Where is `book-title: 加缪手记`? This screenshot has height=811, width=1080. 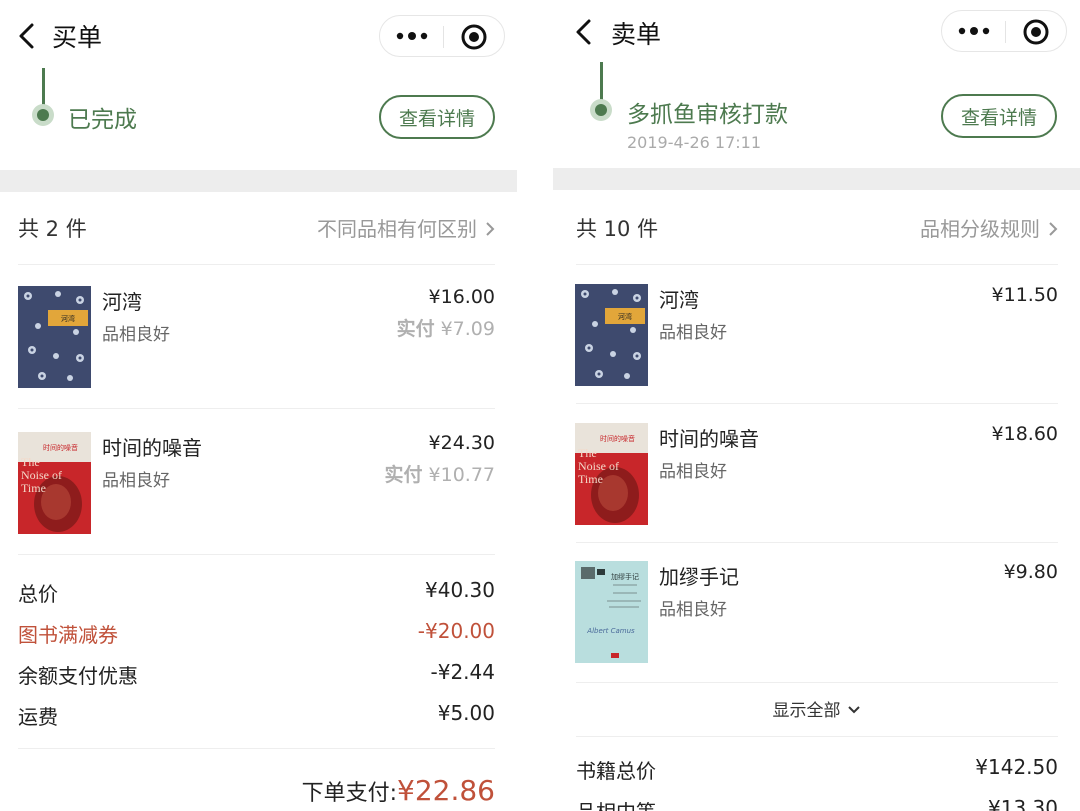
book-title: 加缪手记 is located at coordinates (699, 577).